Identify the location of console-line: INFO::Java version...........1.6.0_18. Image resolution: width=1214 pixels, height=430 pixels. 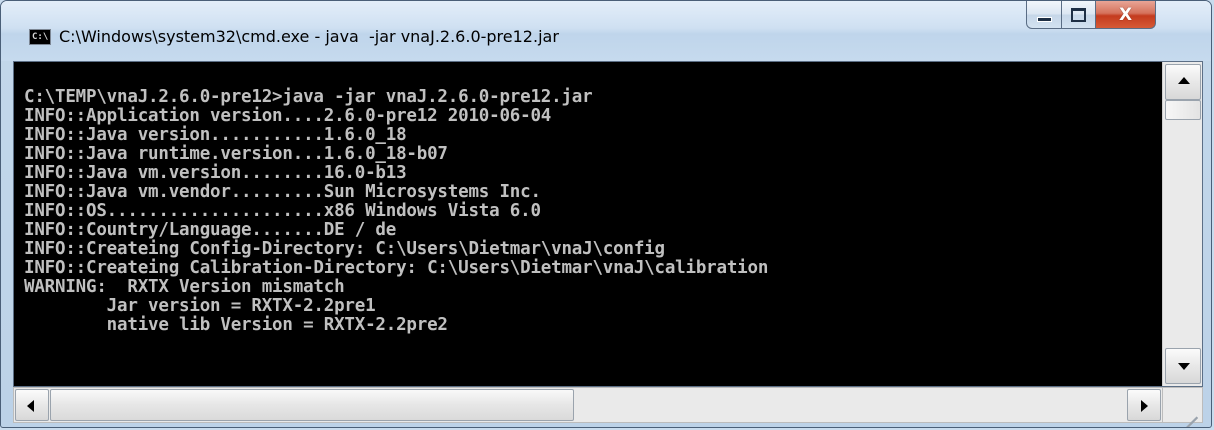
(215, 135).